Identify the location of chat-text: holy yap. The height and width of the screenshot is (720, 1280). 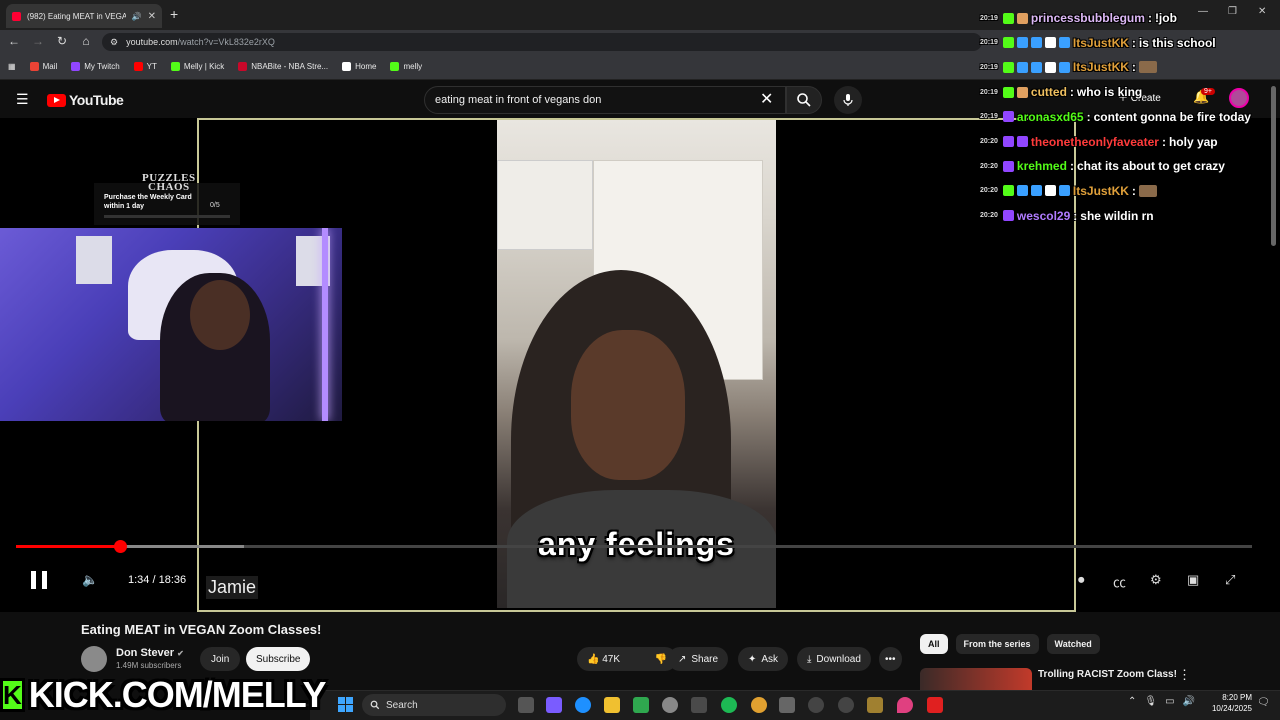
(1193, 141).